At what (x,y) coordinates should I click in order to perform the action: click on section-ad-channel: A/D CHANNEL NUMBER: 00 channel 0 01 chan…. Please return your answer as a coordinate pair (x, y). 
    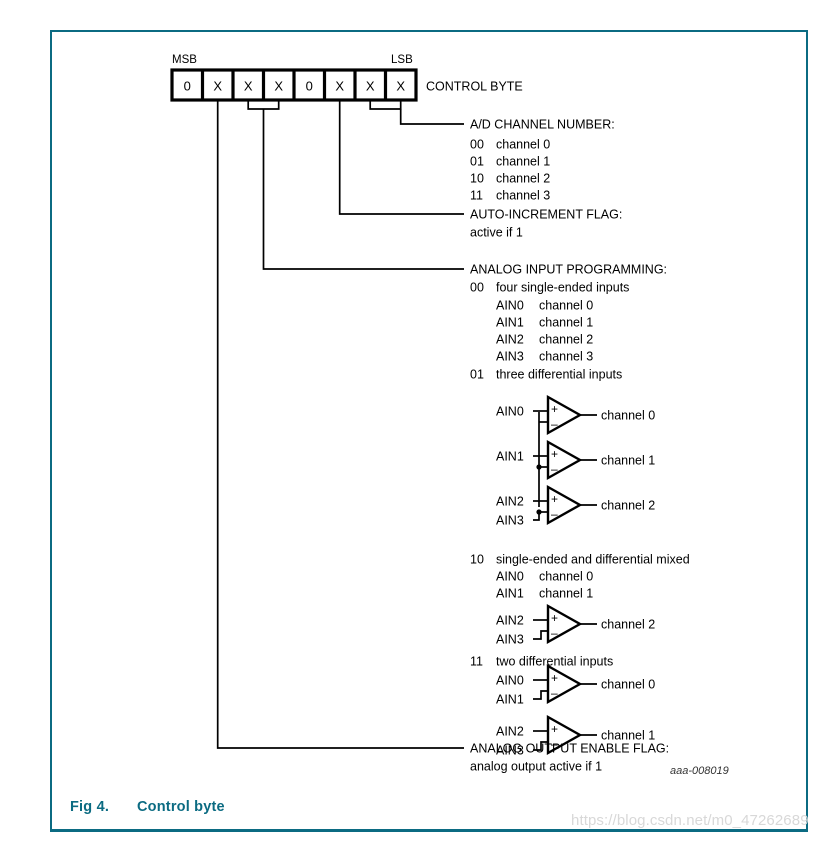
    Looking at the image, I should click on (542, 160).